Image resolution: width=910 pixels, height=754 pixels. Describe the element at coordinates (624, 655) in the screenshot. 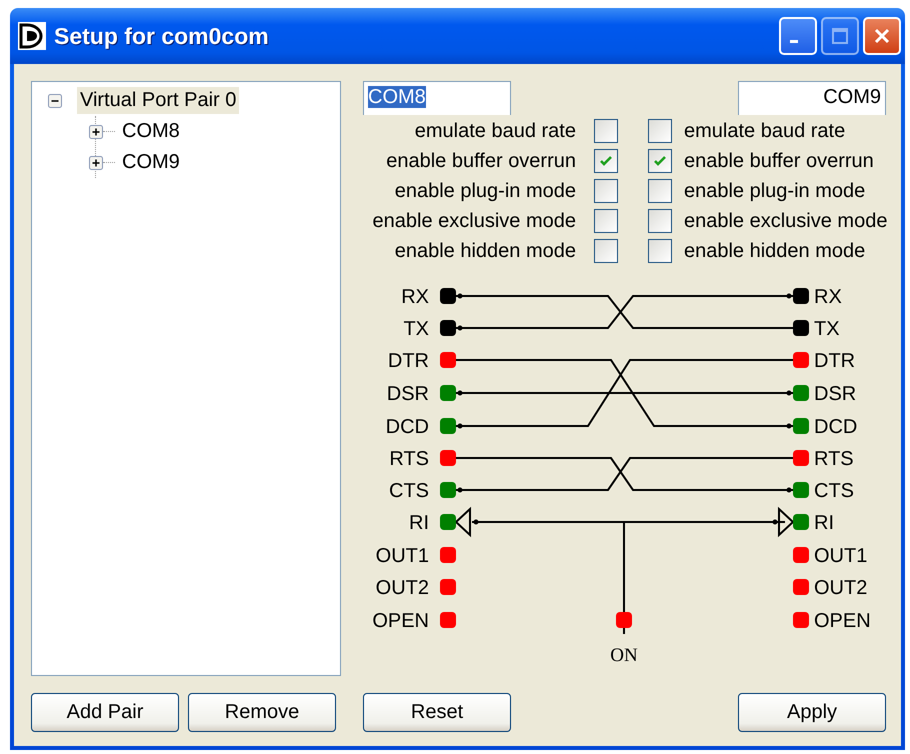

I see `pin-label: ON` at that location.